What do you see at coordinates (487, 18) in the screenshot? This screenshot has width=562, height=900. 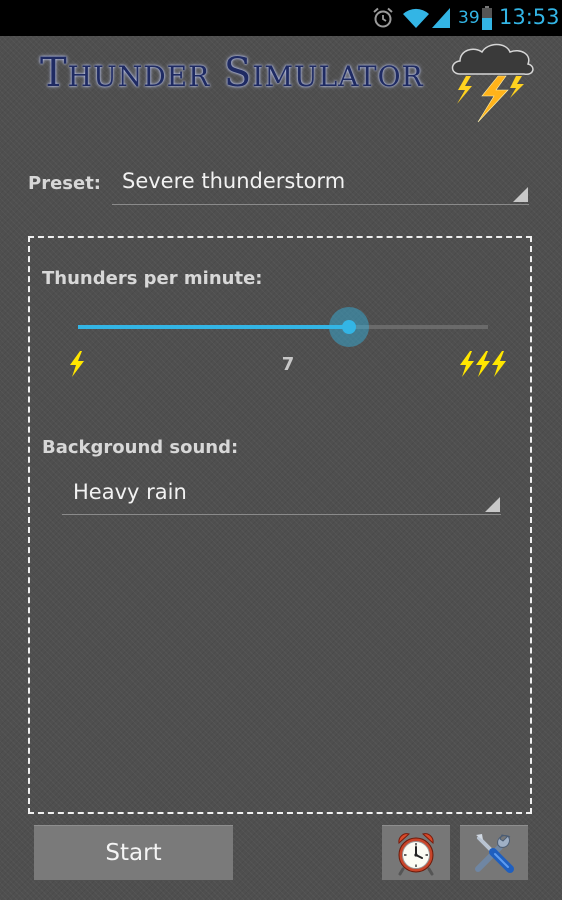 I see `battery-icon` at bounding box center [487, 18].